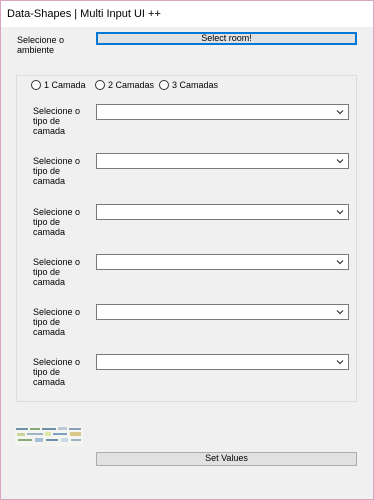  I want to click on set-values-button: Set Values, so click(226, 459).